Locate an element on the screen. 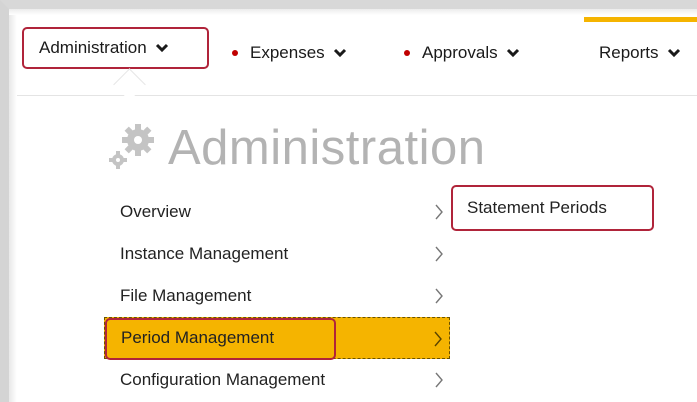 This screenshot has width=697, height=402. gears-icon is located at coordinates (131, 146).